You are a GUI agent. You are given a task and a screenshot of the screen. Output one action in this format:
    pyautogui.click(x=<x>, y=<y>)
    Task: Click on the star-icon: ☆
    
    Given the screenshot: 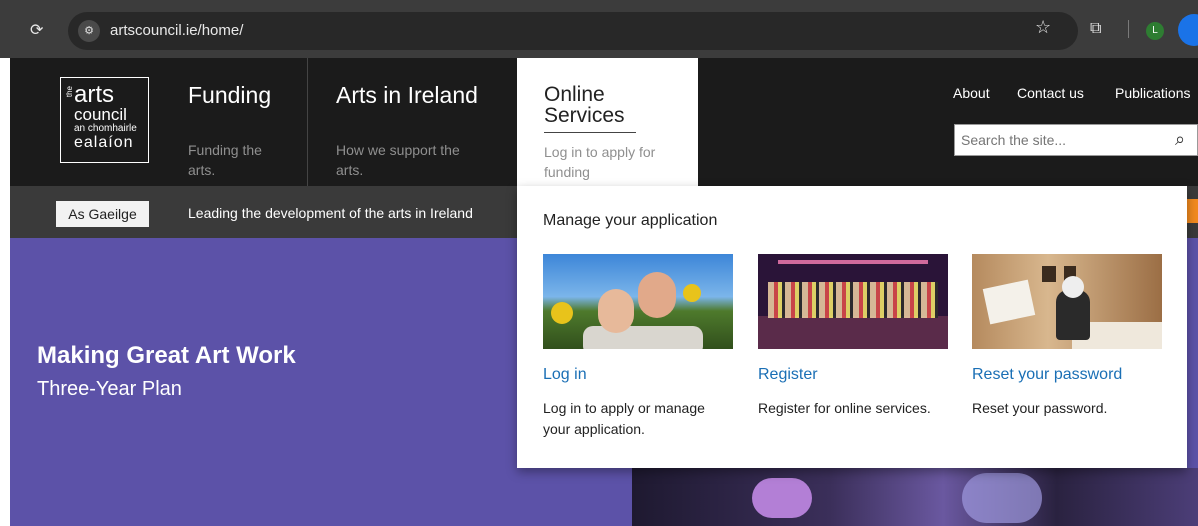 What is the action you would take?
    pyautogui.click(x=1043, y=27)
    